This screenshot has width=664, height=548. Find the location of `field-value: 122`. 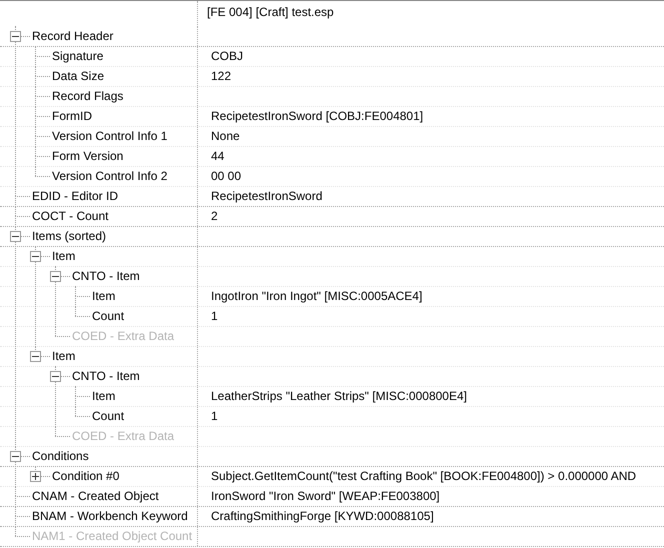

field-value: 122 is located at coordinates (221, 76).